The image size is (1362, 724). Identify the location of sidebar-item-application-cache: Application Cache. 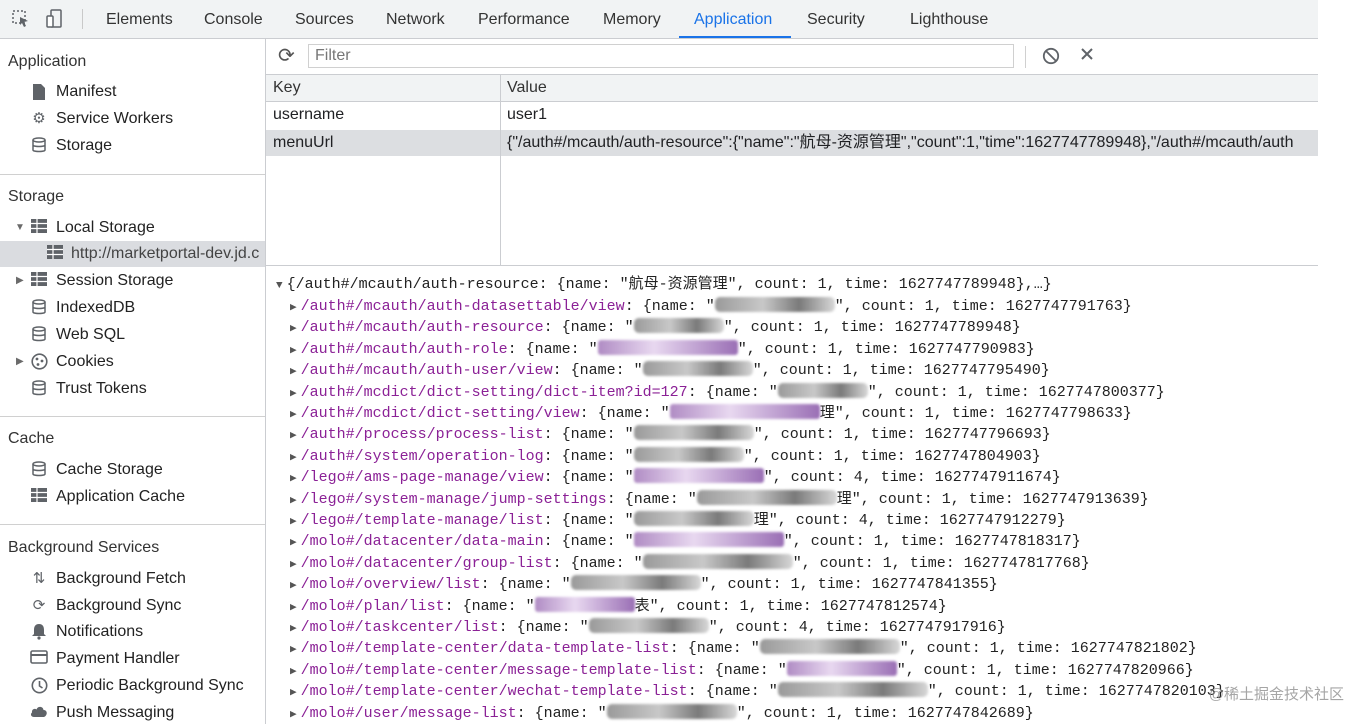
(132, 497).